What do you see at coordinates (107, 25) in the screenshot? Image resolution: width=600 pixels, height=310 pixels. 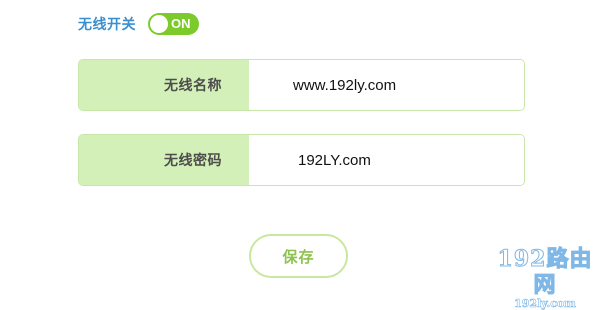 I see `wireless-switch-label: 无线开关` at bounding box center [107, 25].